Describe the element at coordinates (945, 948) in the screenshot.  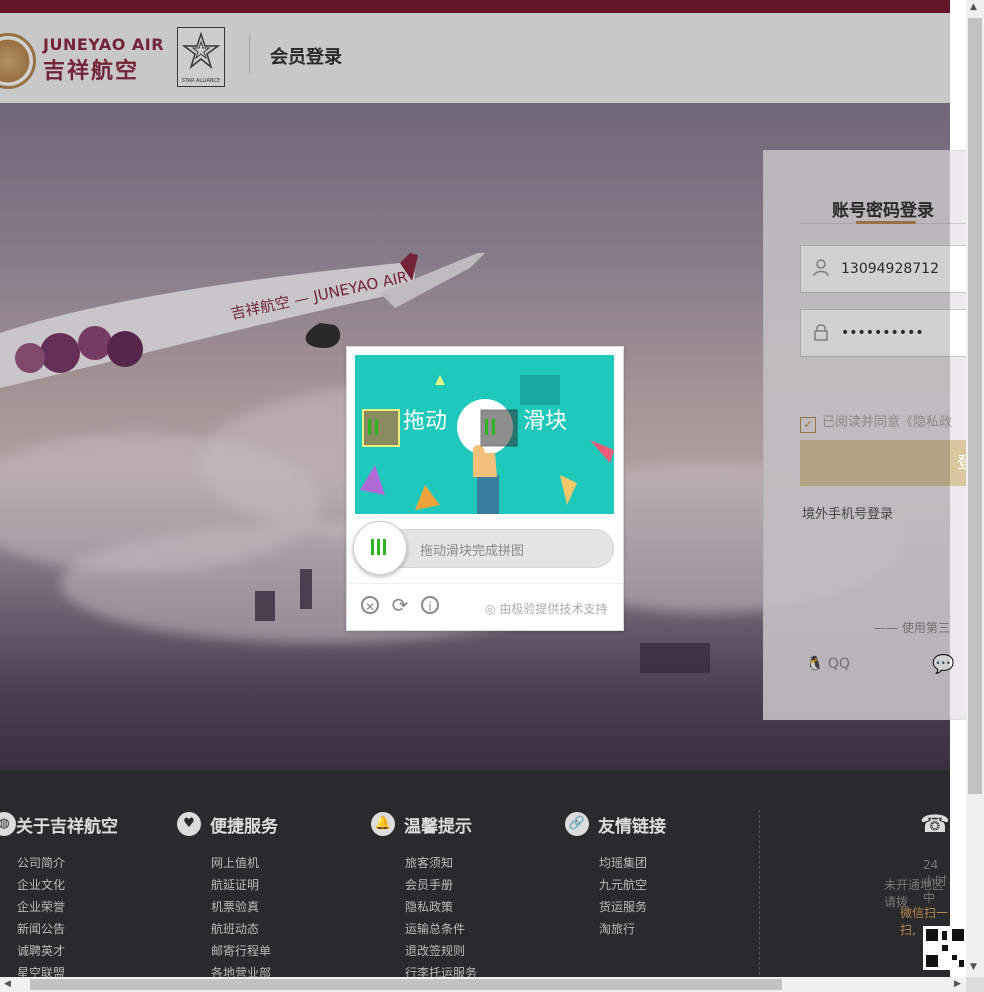
I see `qr-code-icon` at that location.